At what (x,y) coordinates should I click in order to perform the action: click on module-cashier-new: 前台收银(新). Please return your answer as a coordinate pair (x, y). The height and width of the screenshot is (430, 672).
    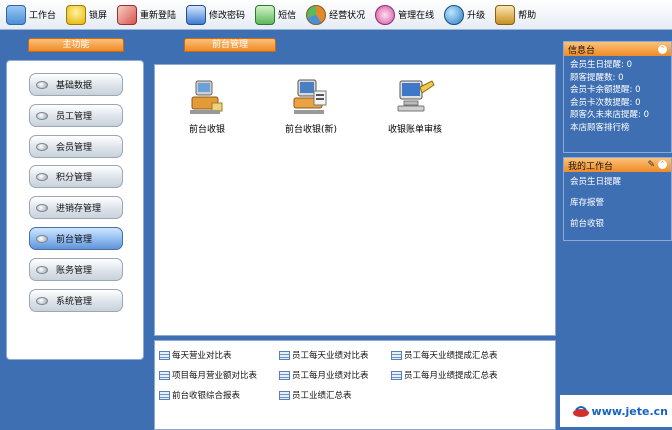
    Looking at the image, I should click on (311, 106).